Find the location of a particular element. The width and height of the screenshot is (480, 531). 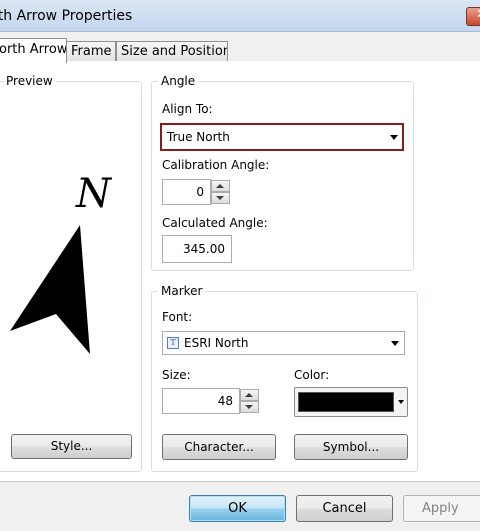

title-bar: rth Arrow Properties ✕ is located at coordinates (240, 16).